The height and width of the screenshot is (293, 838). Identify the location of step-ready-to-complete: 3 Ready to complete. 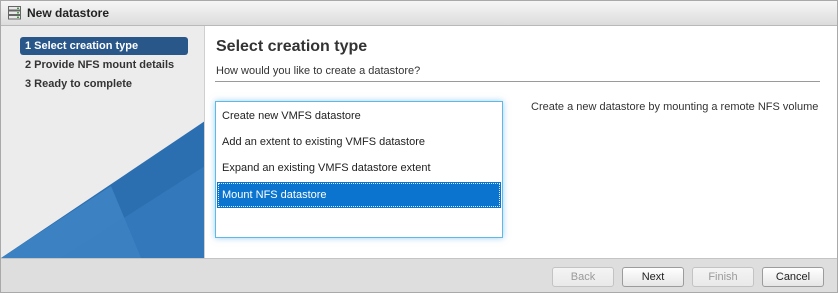
(104, 84).